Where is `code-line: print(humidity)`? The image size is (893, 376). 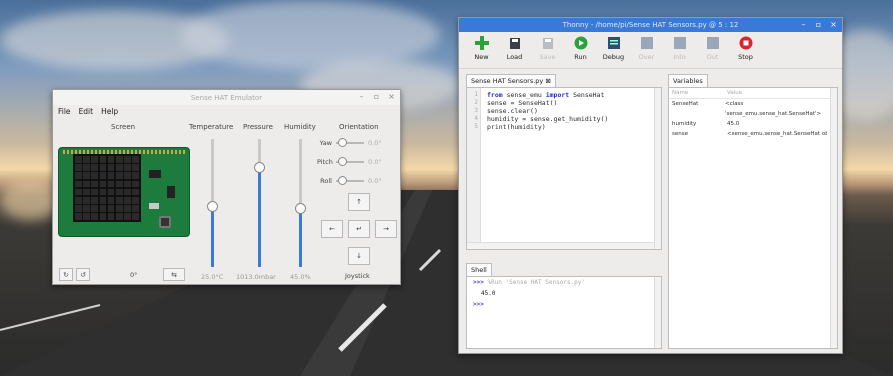
code-line: print(humidity) is located at coordinates (547, 127).